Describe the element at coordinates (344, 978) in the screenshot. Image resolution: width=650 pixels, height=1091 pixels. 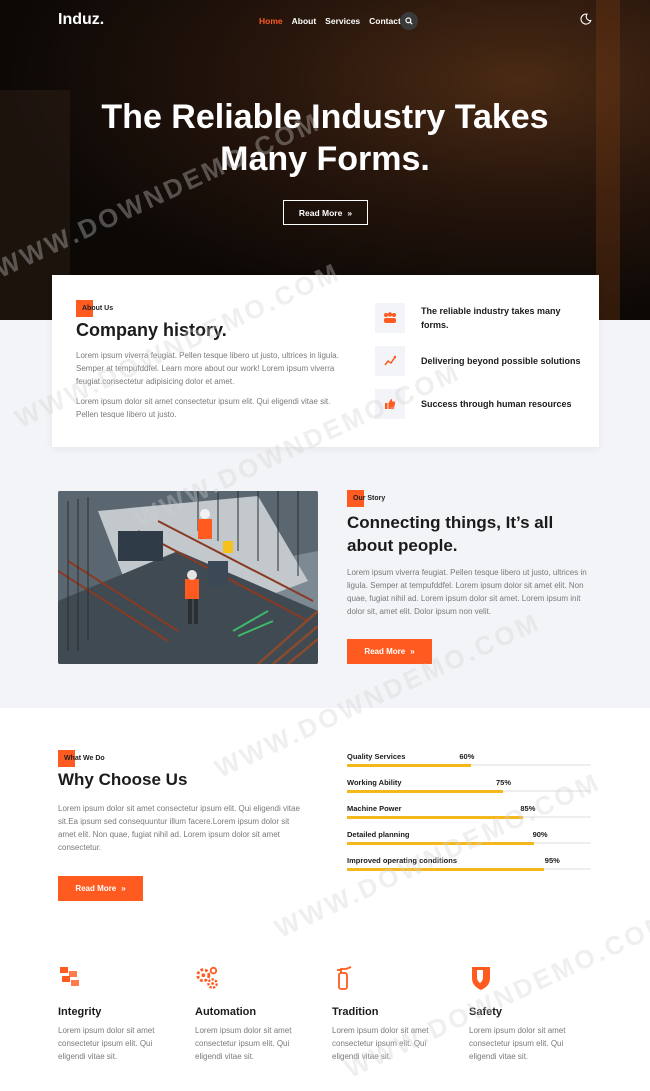
I see `fire-extinguisher-icon` at that location.